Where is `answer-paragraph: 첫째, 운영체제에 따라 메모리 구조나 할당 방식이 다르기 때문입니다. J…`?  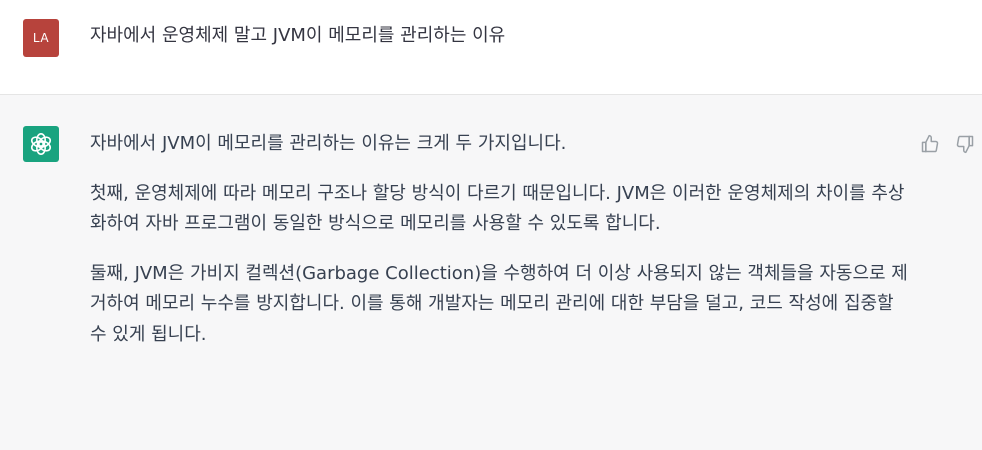
answer-paragraph: 첫째, 운영체제에 따라 메모리 구조나 할당 방식이 다르기 때문입니다. J… is located at coordinates (497, 208).